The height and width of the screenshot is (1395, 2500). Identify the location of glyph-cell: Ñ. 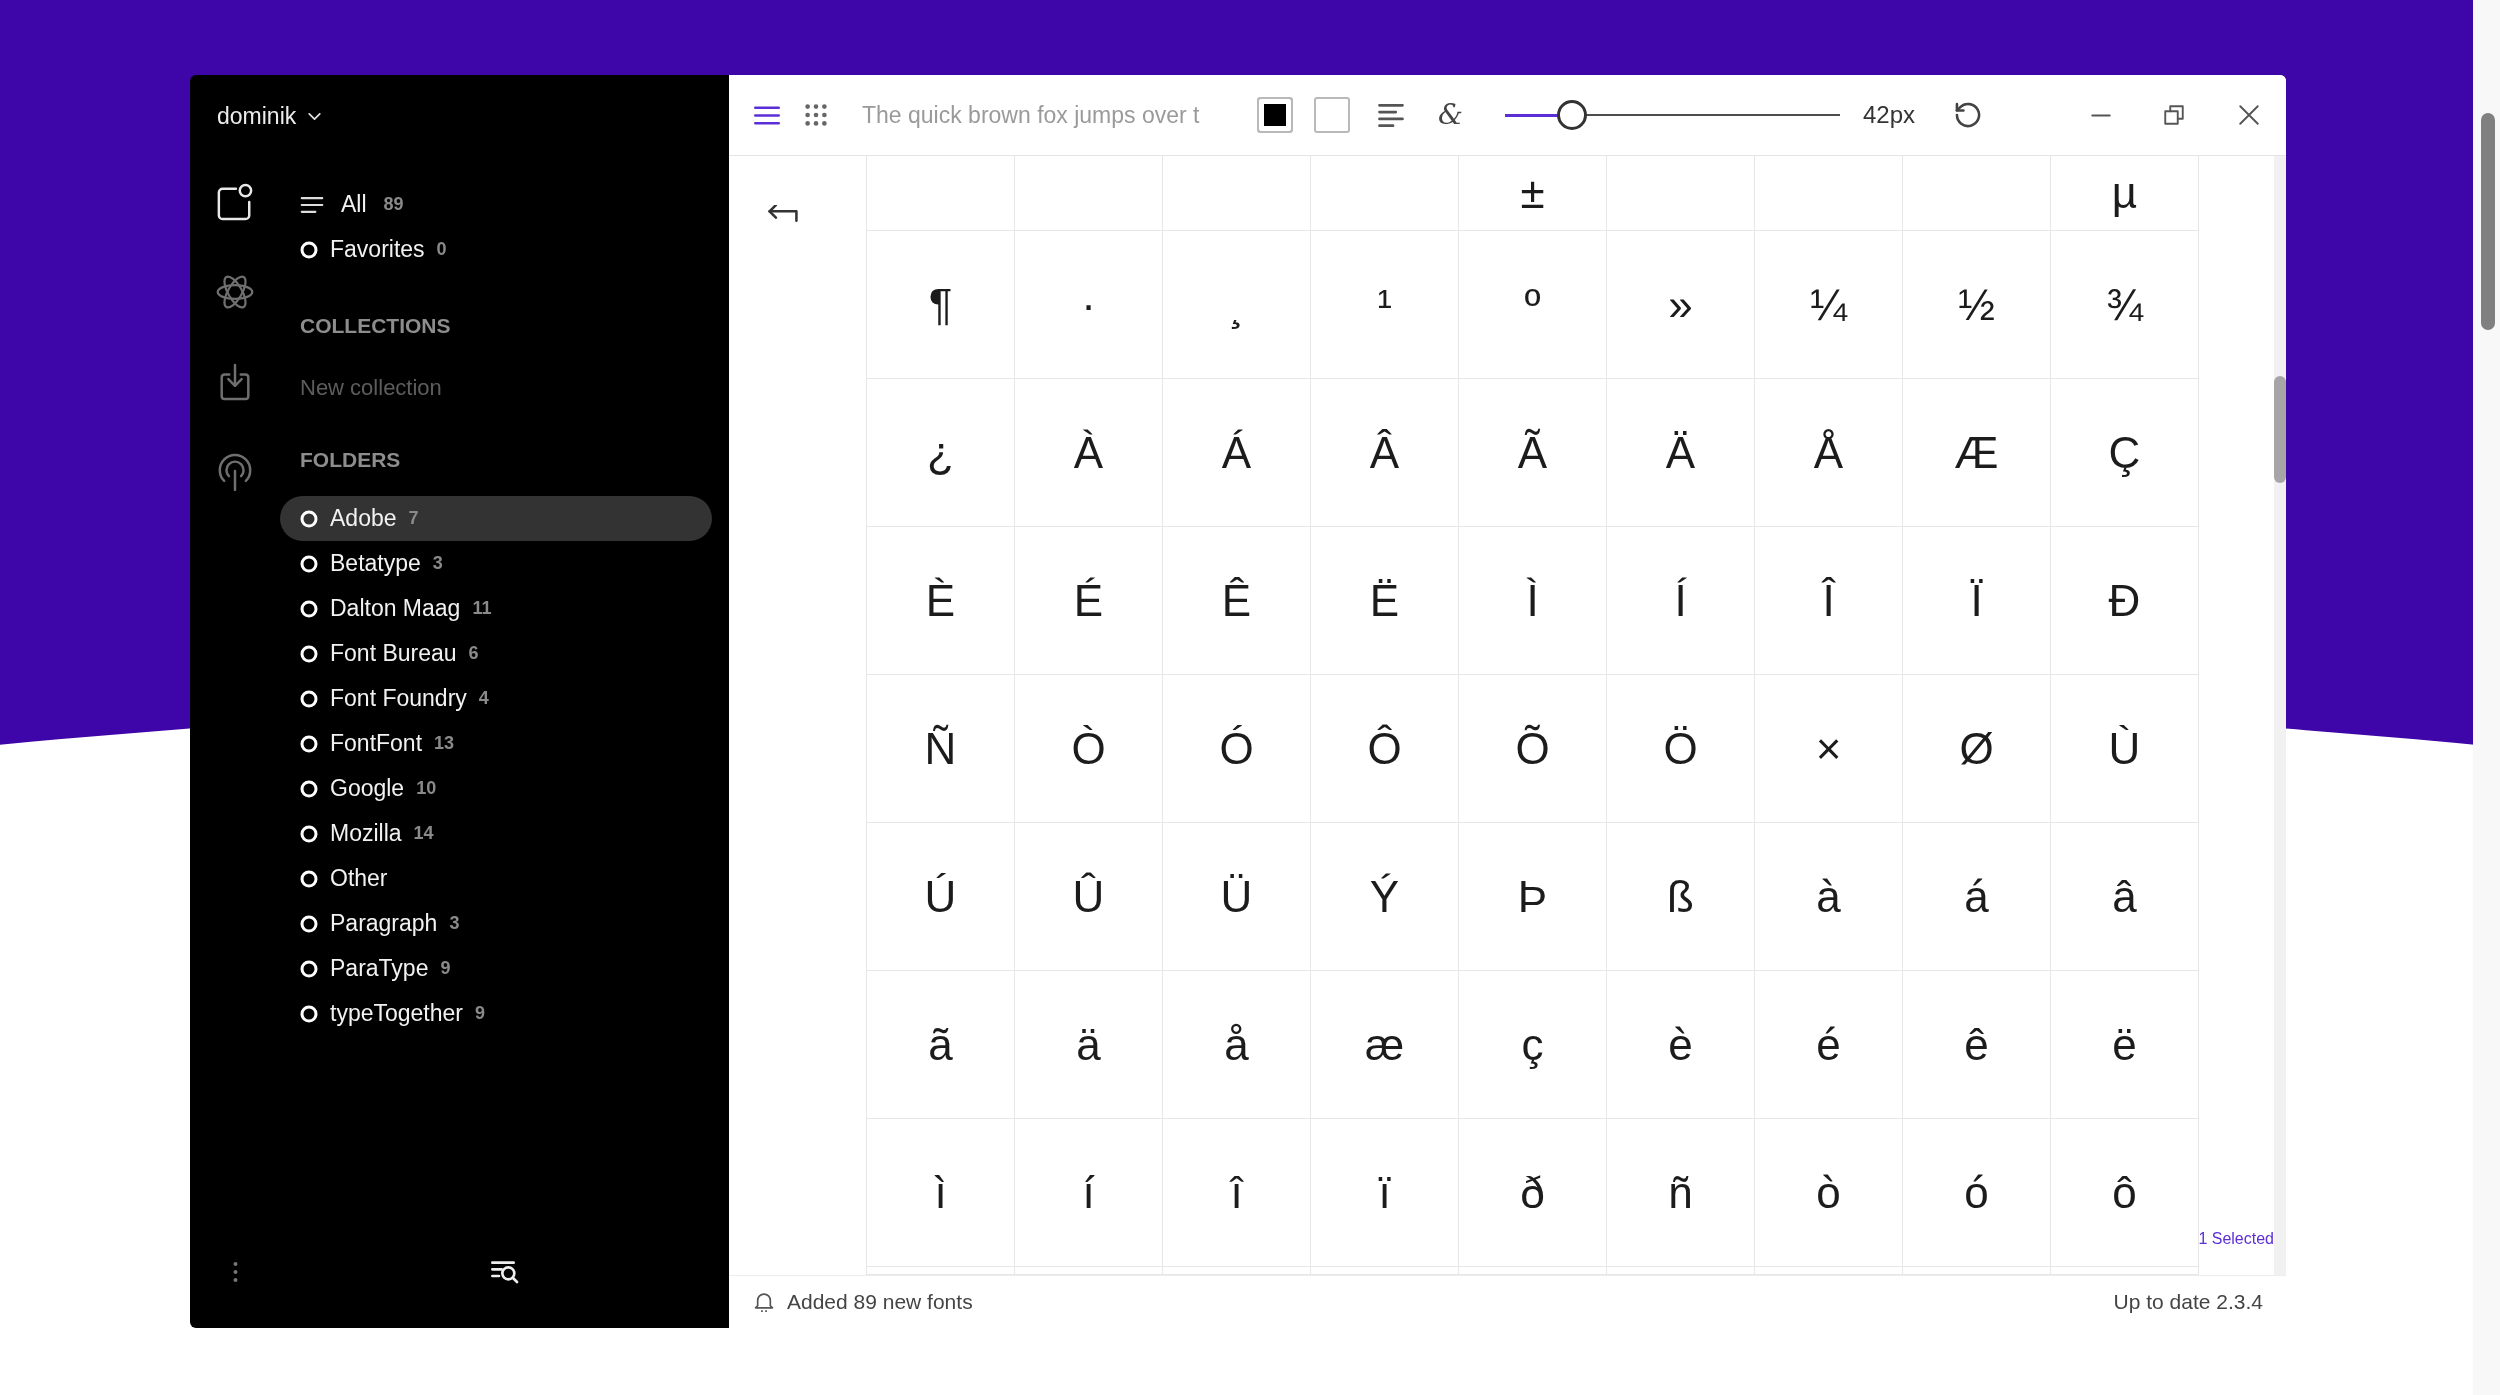
(941, 749).